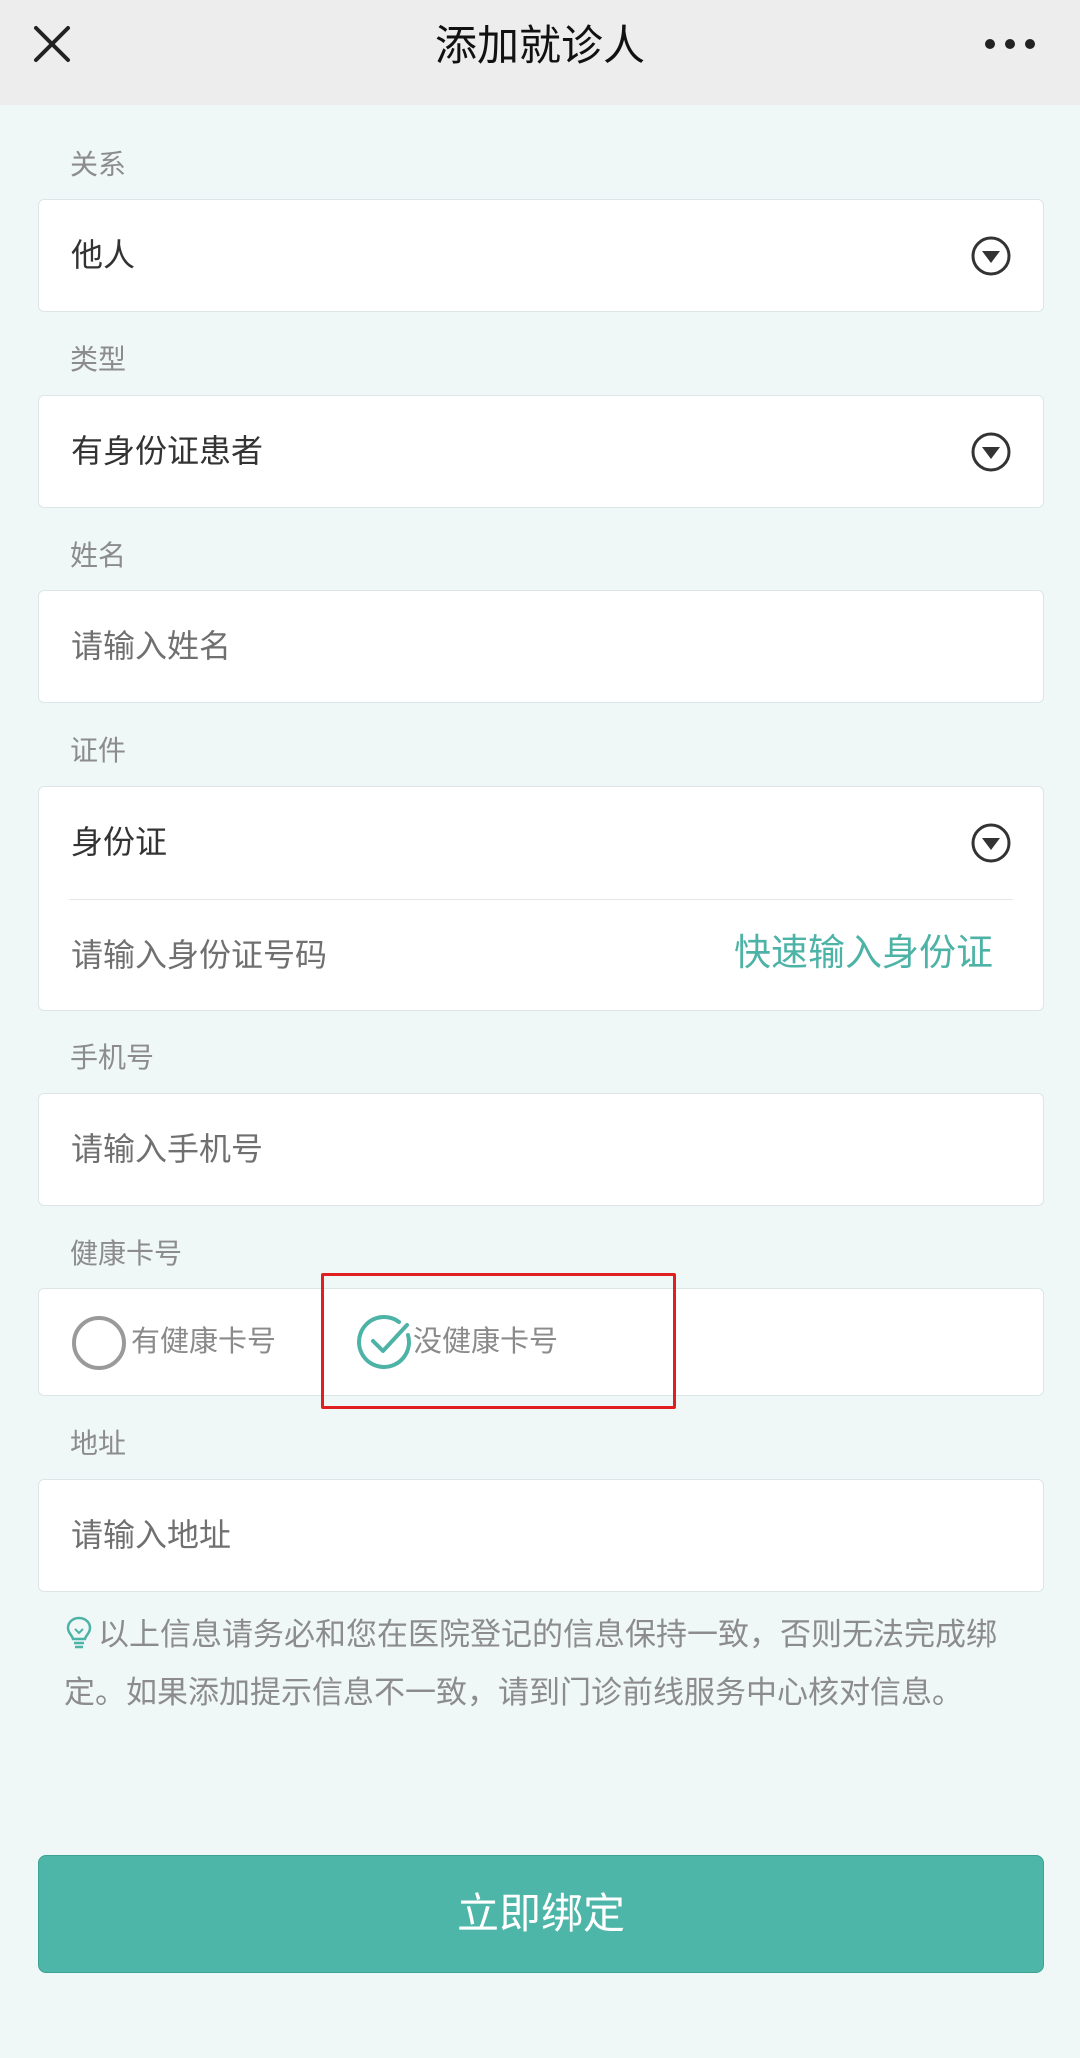 This screenshot has height=2058, width=1080. Describe the element at coordinates (98, 1443) in the screenshot. I see `address-label: 地址` at that location.